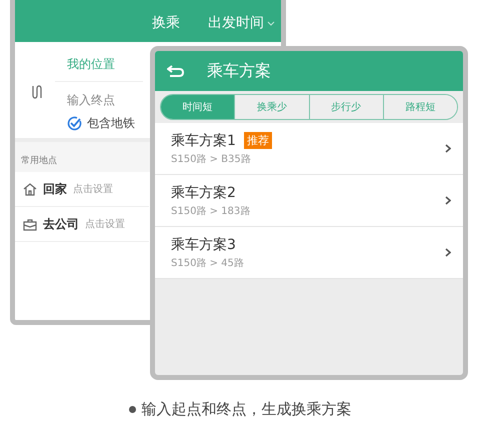  Describe the element at coordinates (211, 159) in the screenshot. I see `route-text: S150路 > B35路` at that location.